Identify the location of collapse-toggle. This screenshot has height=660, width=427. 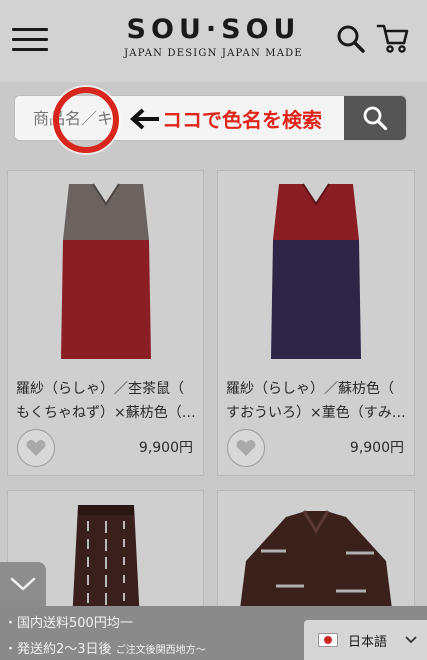
(23, 584).